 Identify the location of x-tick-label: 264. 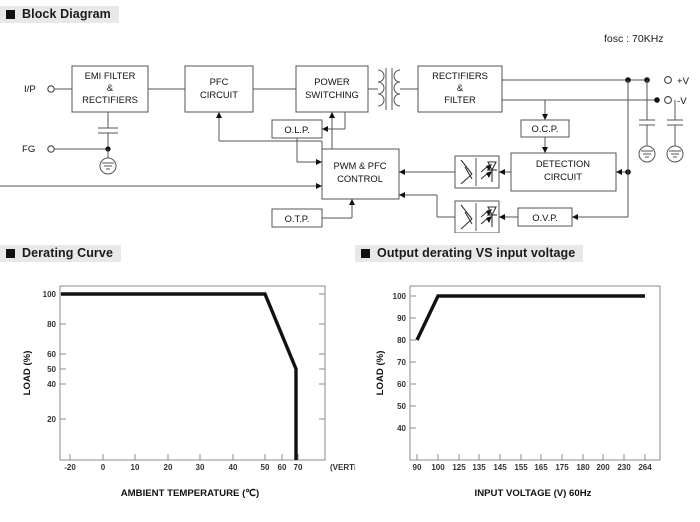
(645, 467).